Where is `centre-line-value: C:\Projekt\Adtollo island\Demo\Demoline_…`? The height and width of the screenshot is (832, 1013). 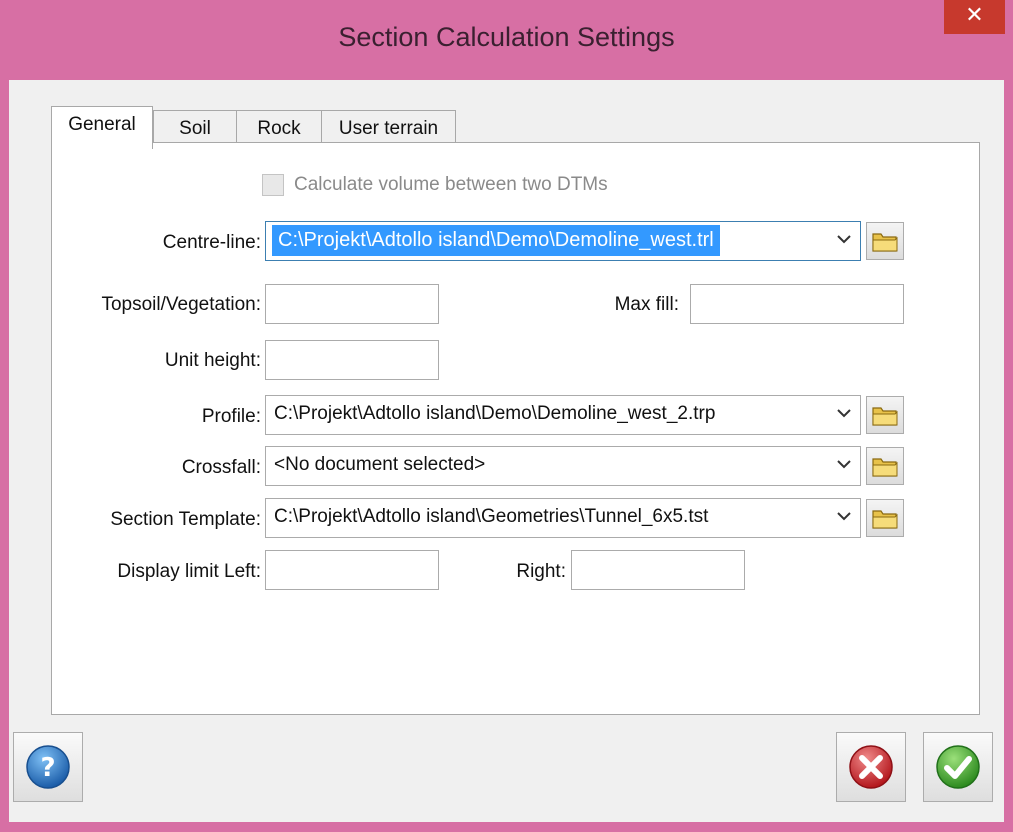
centre-line-value: C:\Projekt\Adtollo island\Demo\Demoline_… is located at coordinates (496, 240).